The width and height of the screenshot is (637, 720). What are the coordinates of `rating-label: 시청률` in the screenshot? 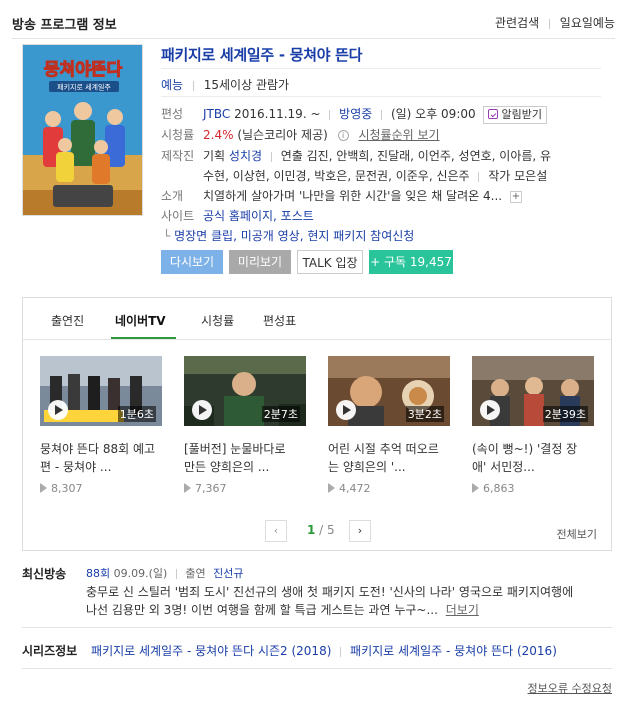 It's located at (178, 135).